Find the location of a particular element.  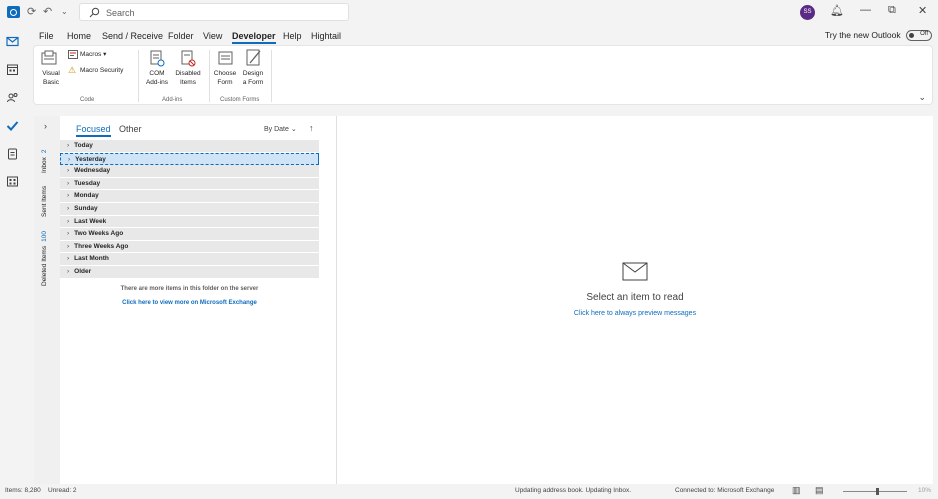

search-box: Search is located at coordinates (214, 12).